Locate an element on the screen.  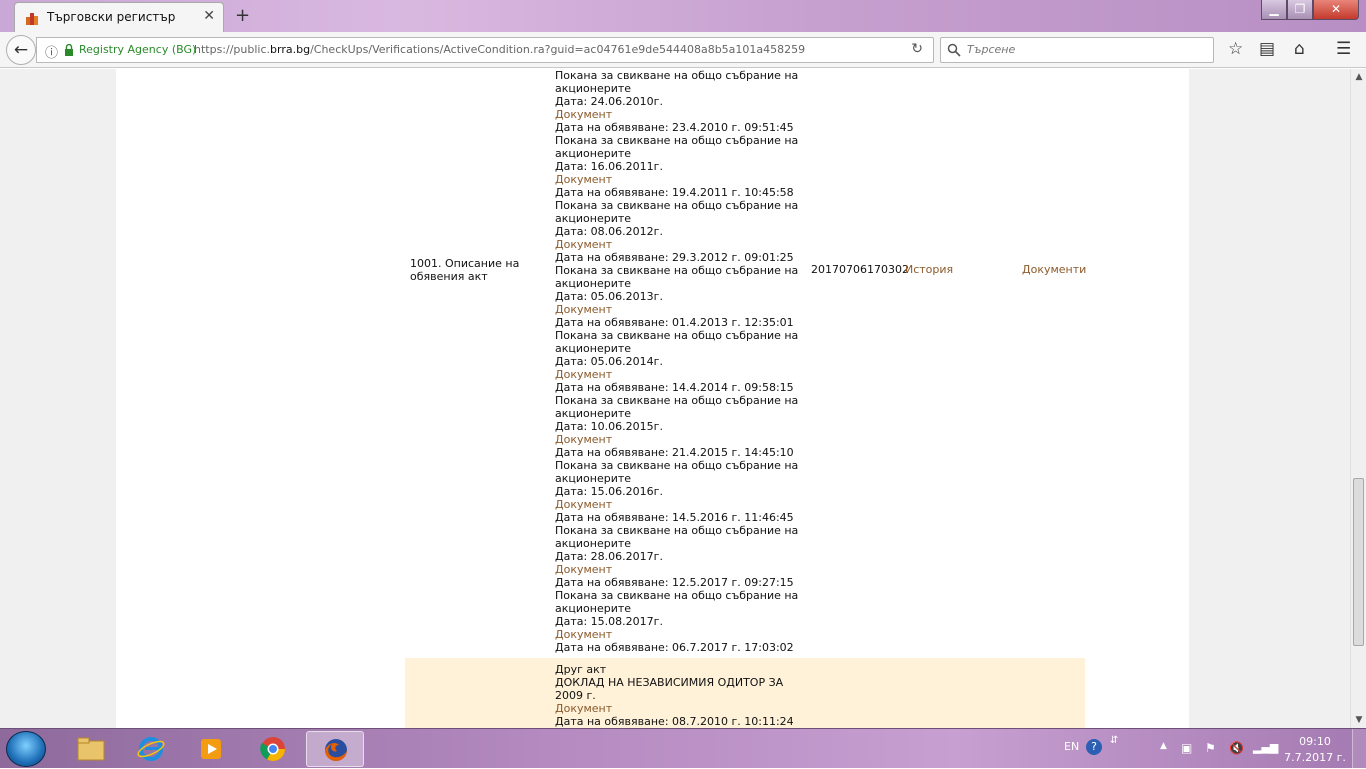
clock-time: 09:10 is located at coordinates (1315, 741).